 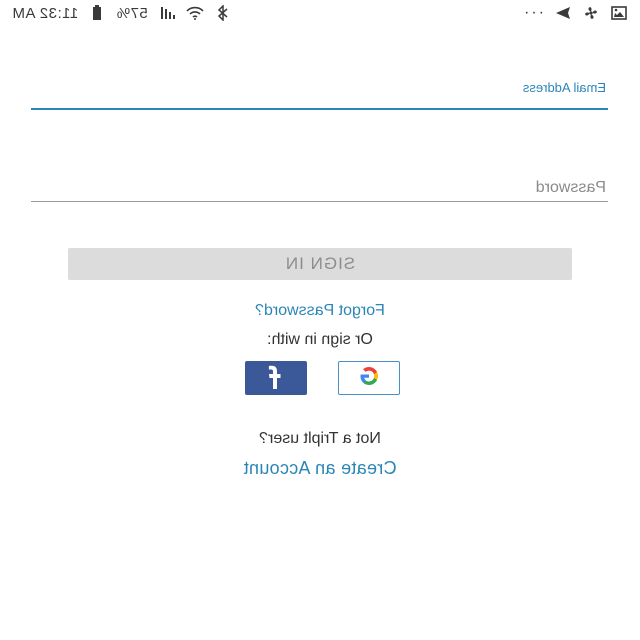 What do you see at coordinates (320, 13) in the screenshot?
I see `status-bar: ··· 57% 11:32 AM` at bounding box center [320, 13].